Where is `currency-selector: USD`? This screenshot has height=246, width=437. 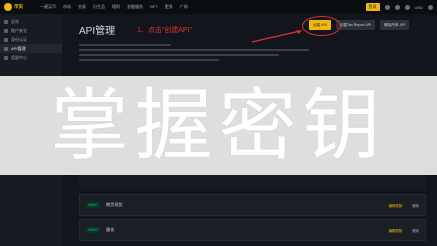
currency-selector: USD is located at coordinates (419, 7).